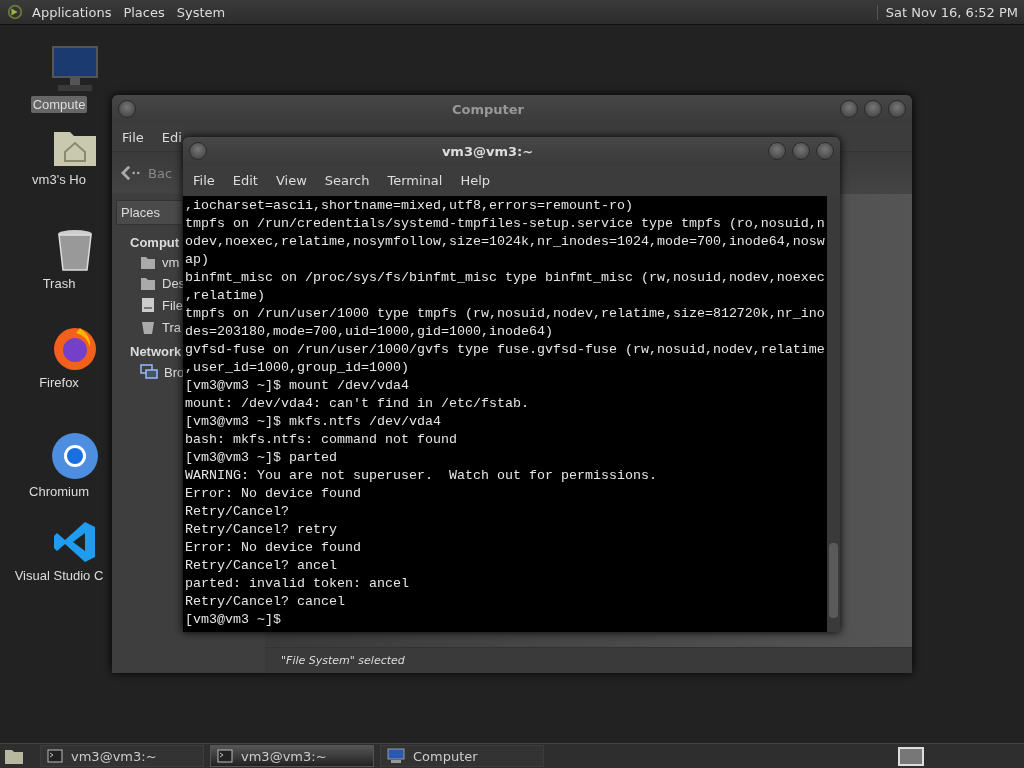 The width and height of the screenshot is (1024, 768). What do you see at coordinates (72, 12) in the screenshot?
I see `panel-menu: Applications` at bounding box center [72, 12].